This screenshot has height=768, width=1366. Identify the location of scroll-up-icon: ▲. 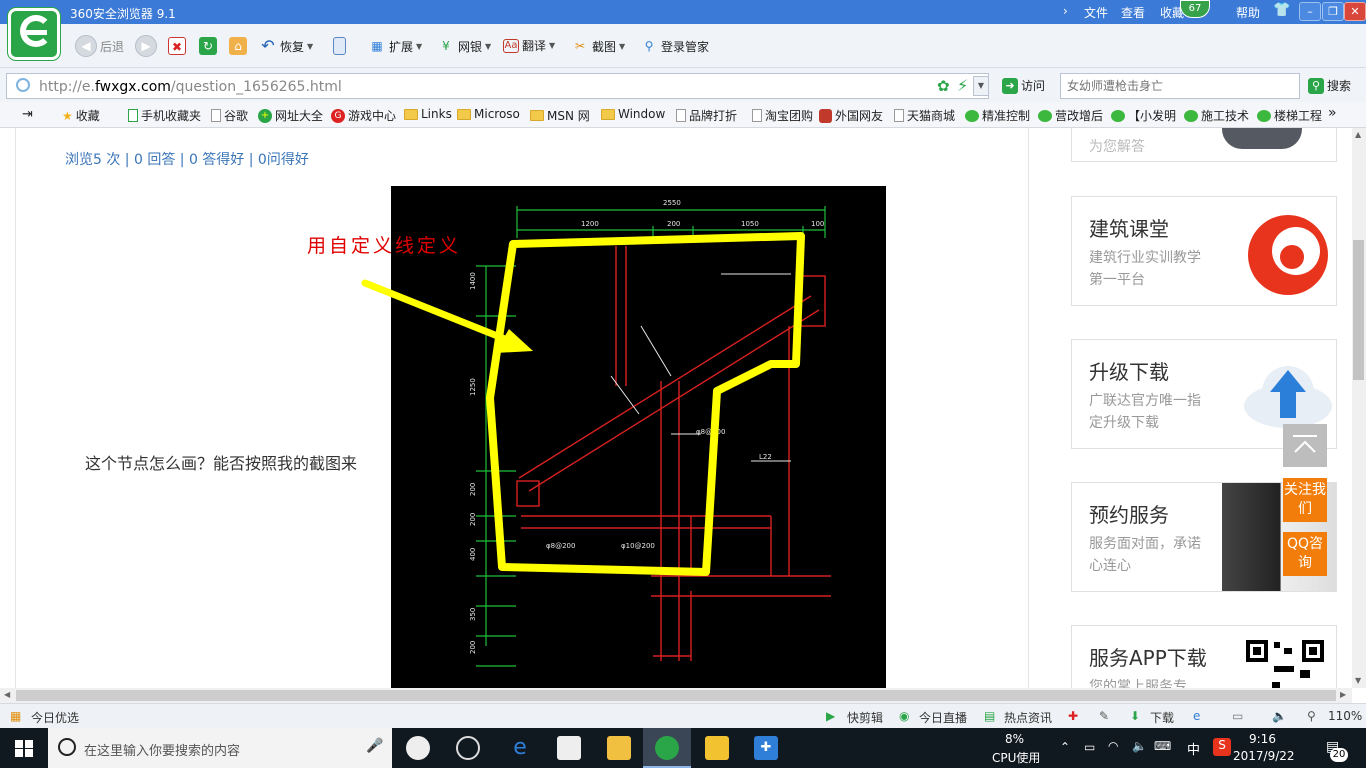
(1358, 134).